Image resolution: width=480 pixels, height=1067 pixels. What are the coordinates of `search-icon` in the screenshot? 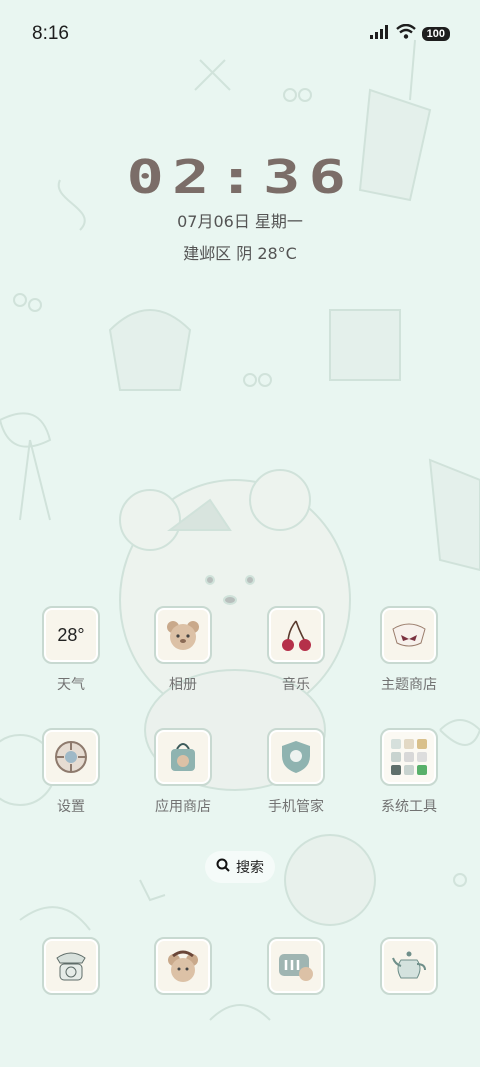 It's located at (223, 867).